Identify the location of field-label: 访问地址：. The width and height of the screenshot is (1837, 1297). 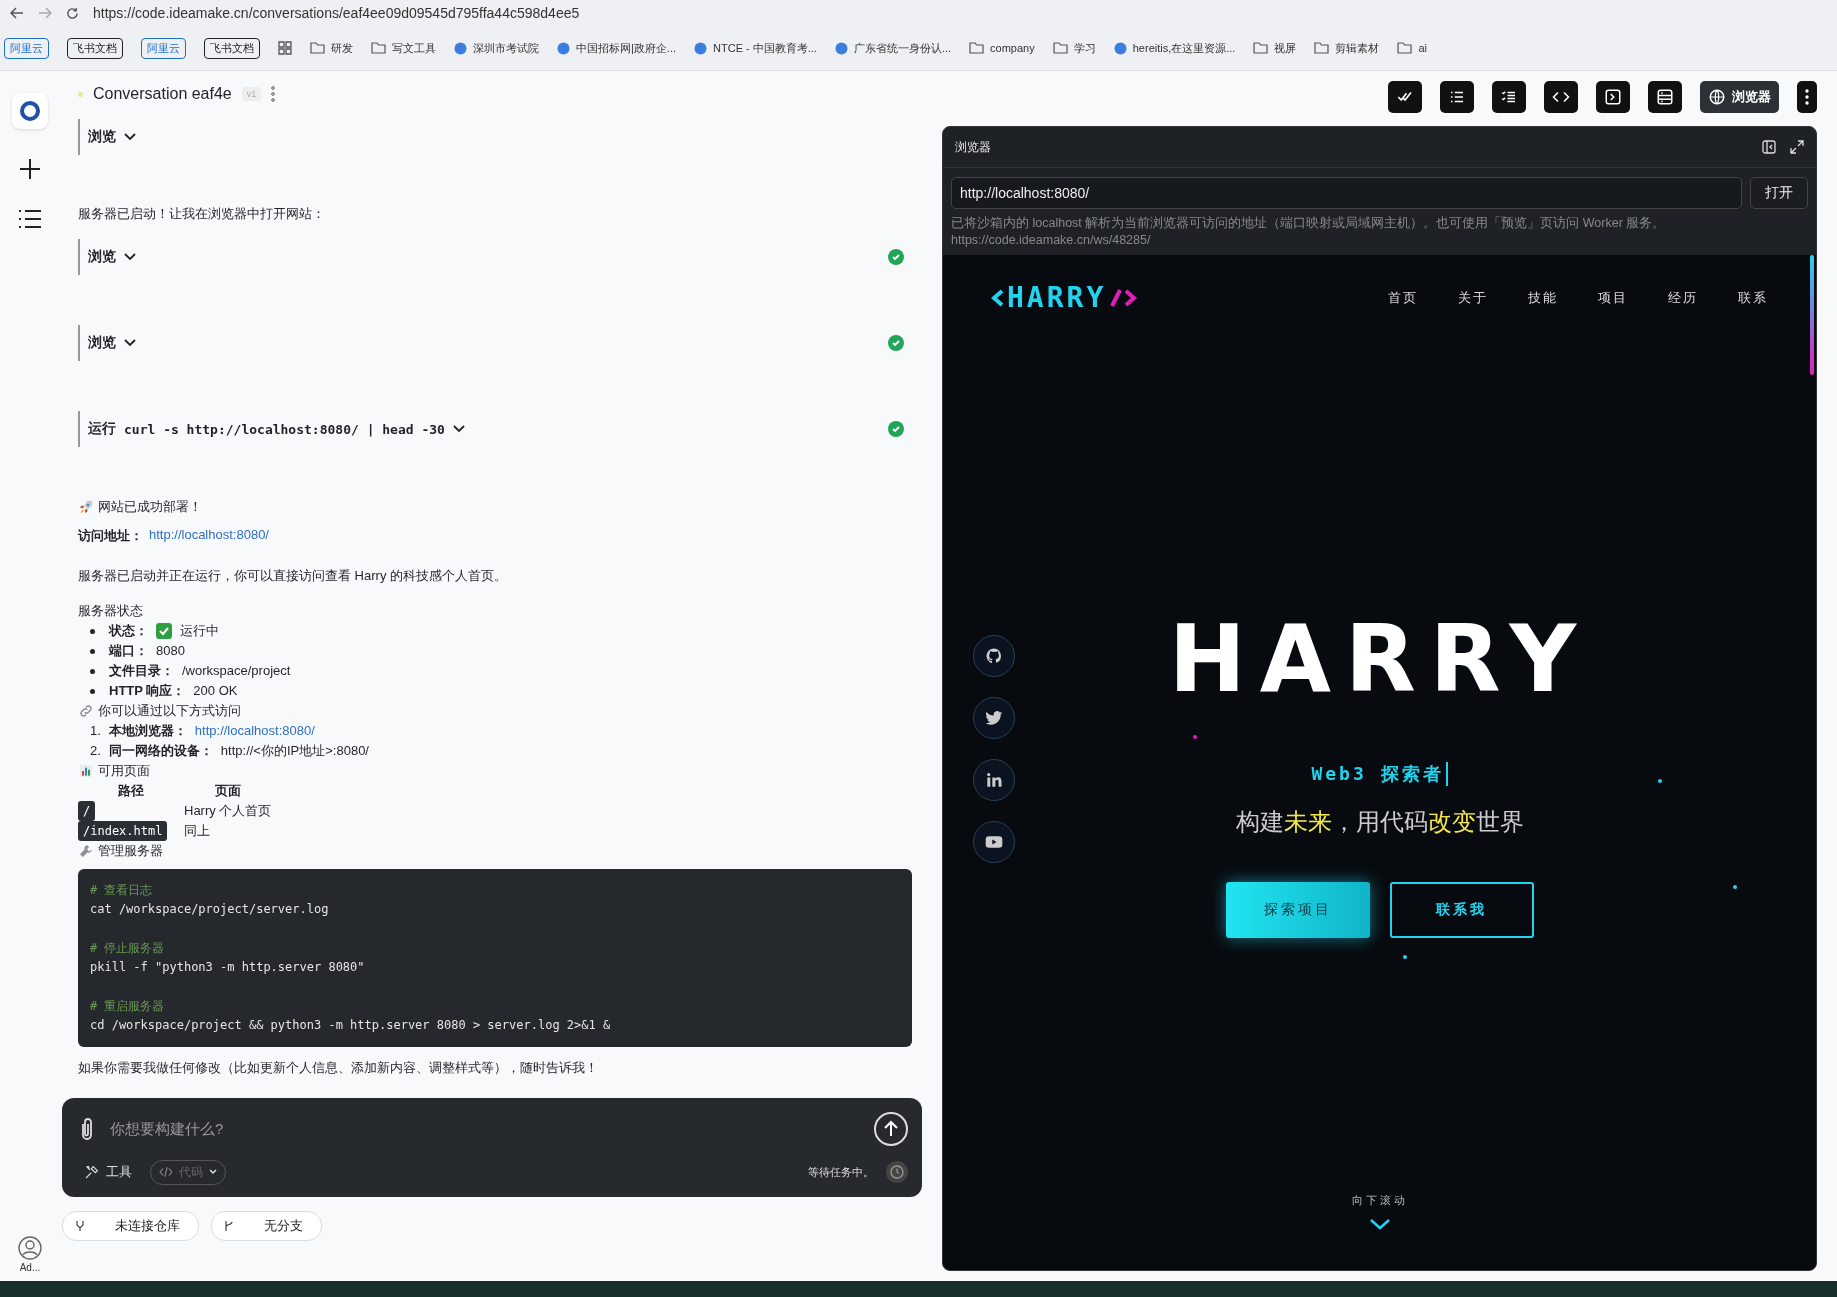
(110, 536).